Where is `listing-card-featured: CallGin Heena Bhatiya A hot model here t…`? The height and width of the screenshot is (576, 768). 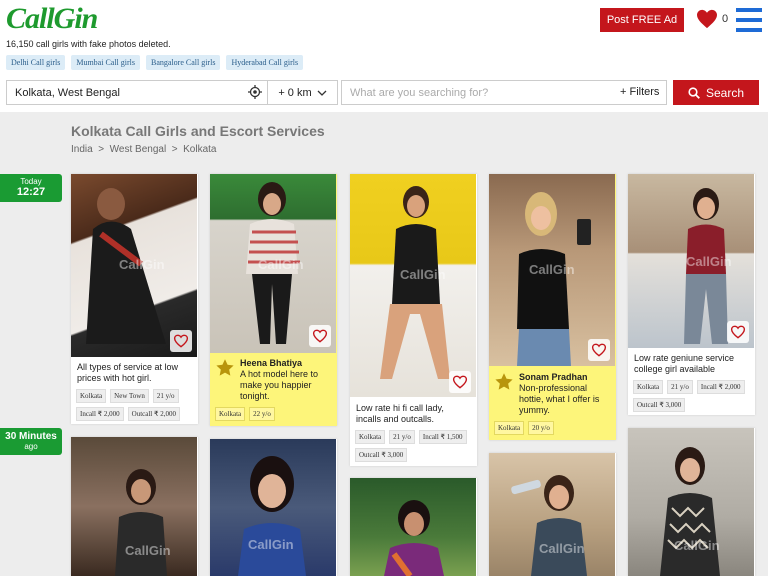 listing-card-featured: CallGin Heena Bhatiya A hot model here t… is located at coordinates (273, 300).